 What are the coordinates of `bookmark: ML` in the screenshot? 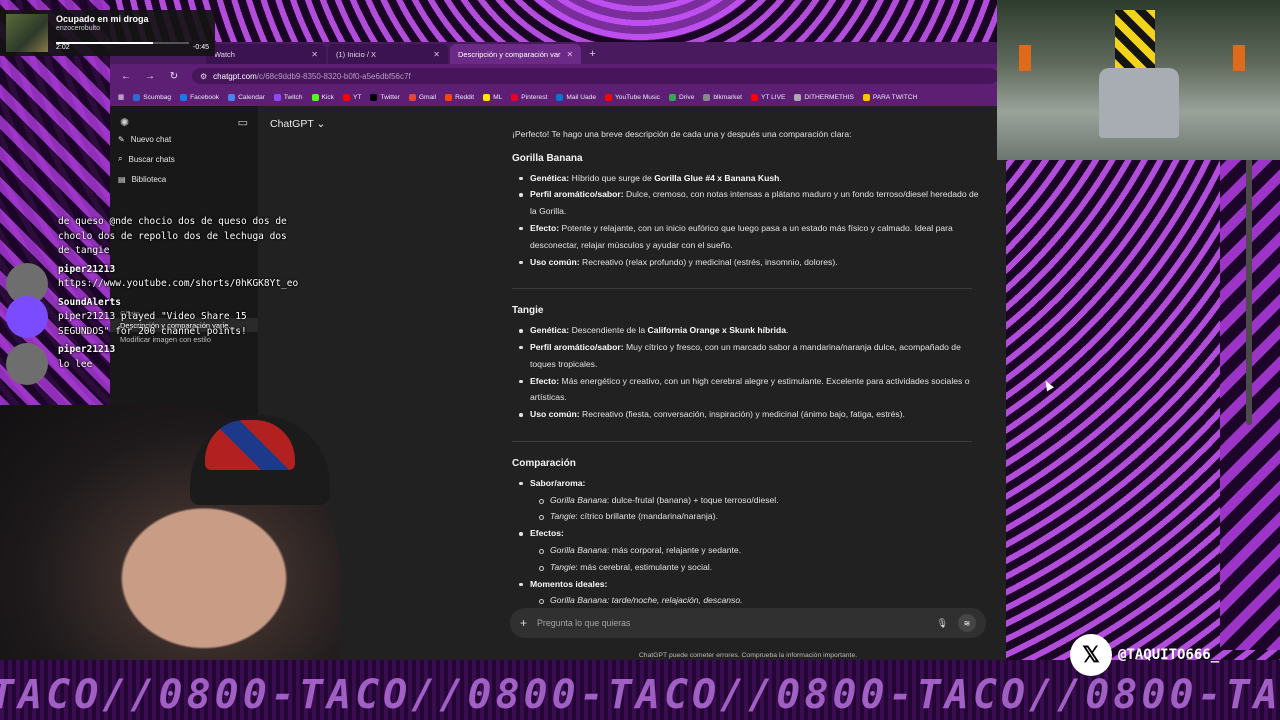 It's located at (492, 97).